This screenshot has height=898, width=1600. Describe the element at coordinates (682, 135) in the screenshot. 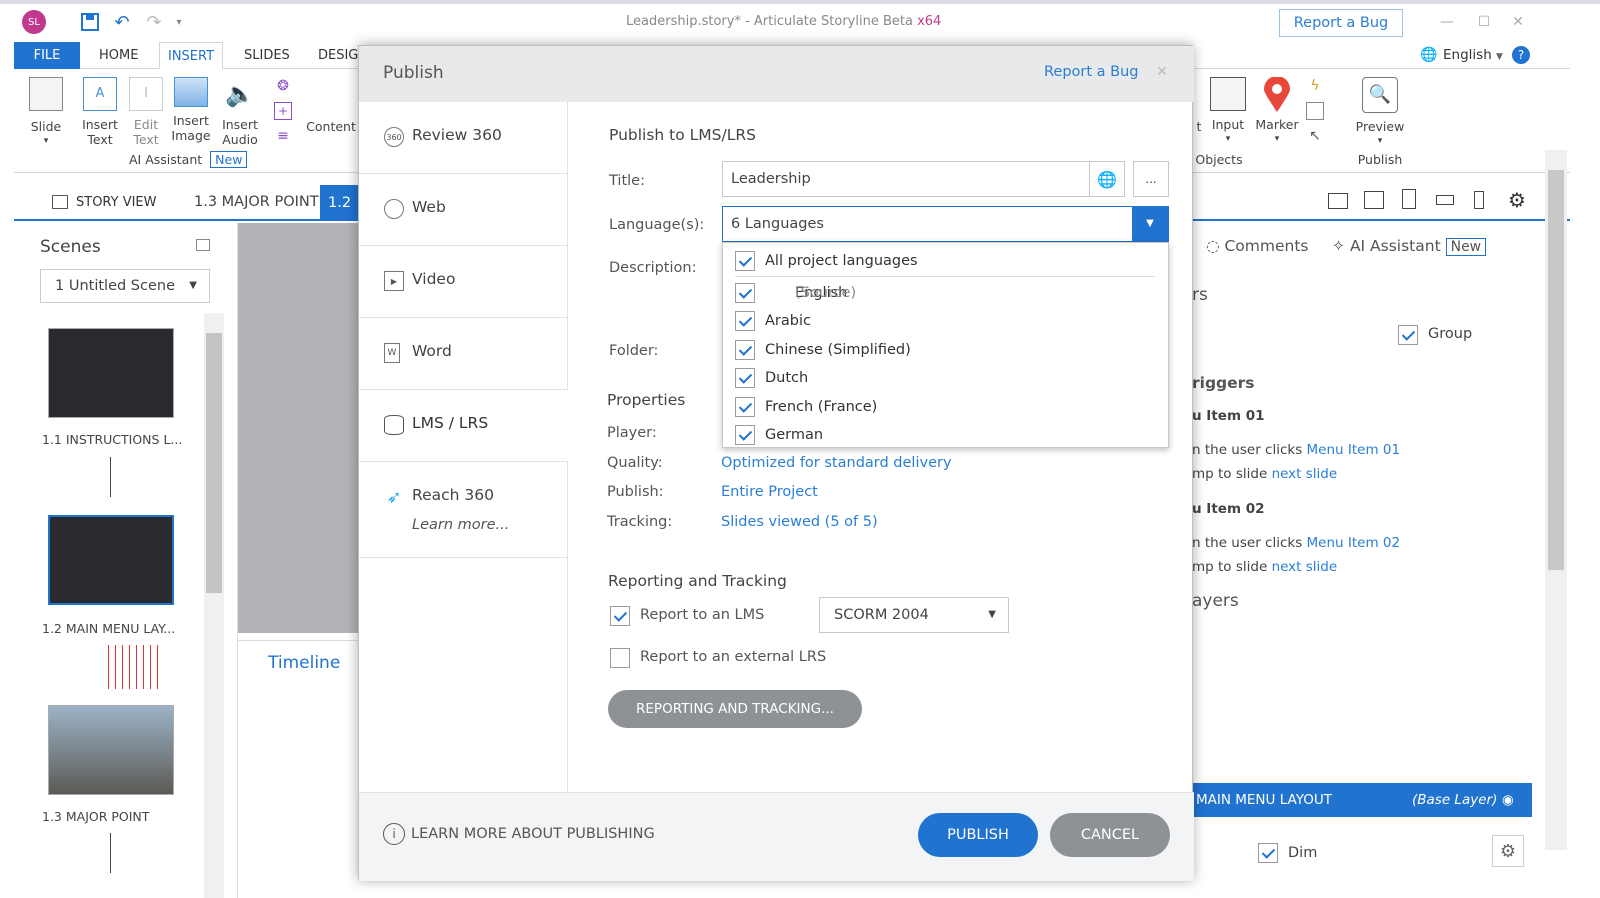

I see `lms-section-title: Publish to LMS/LRS` at that location.